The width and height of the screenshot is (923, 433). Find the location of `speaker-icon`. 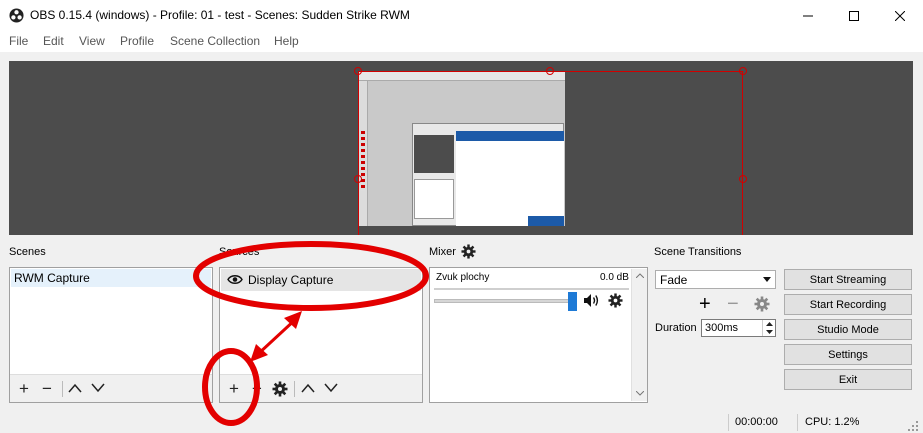

speaker-icon is located at coordinates (591, 300).